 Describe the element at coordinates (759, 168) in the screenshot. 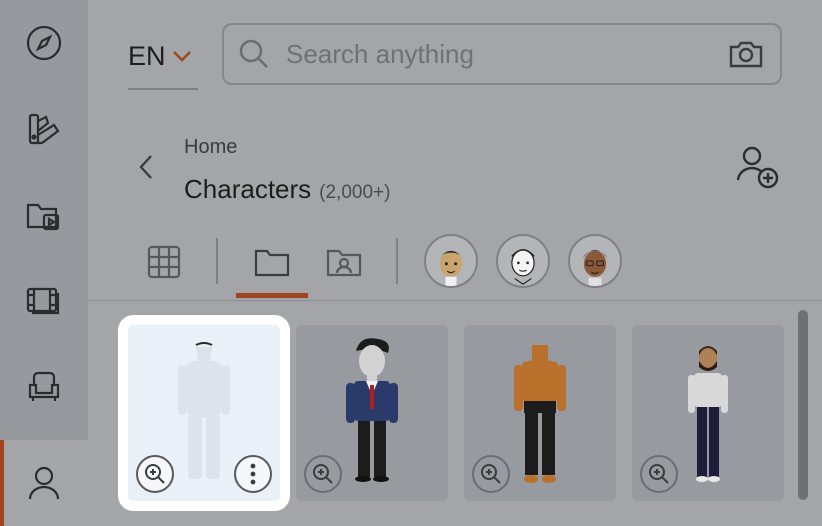

I see `add-person-icon` at that location.